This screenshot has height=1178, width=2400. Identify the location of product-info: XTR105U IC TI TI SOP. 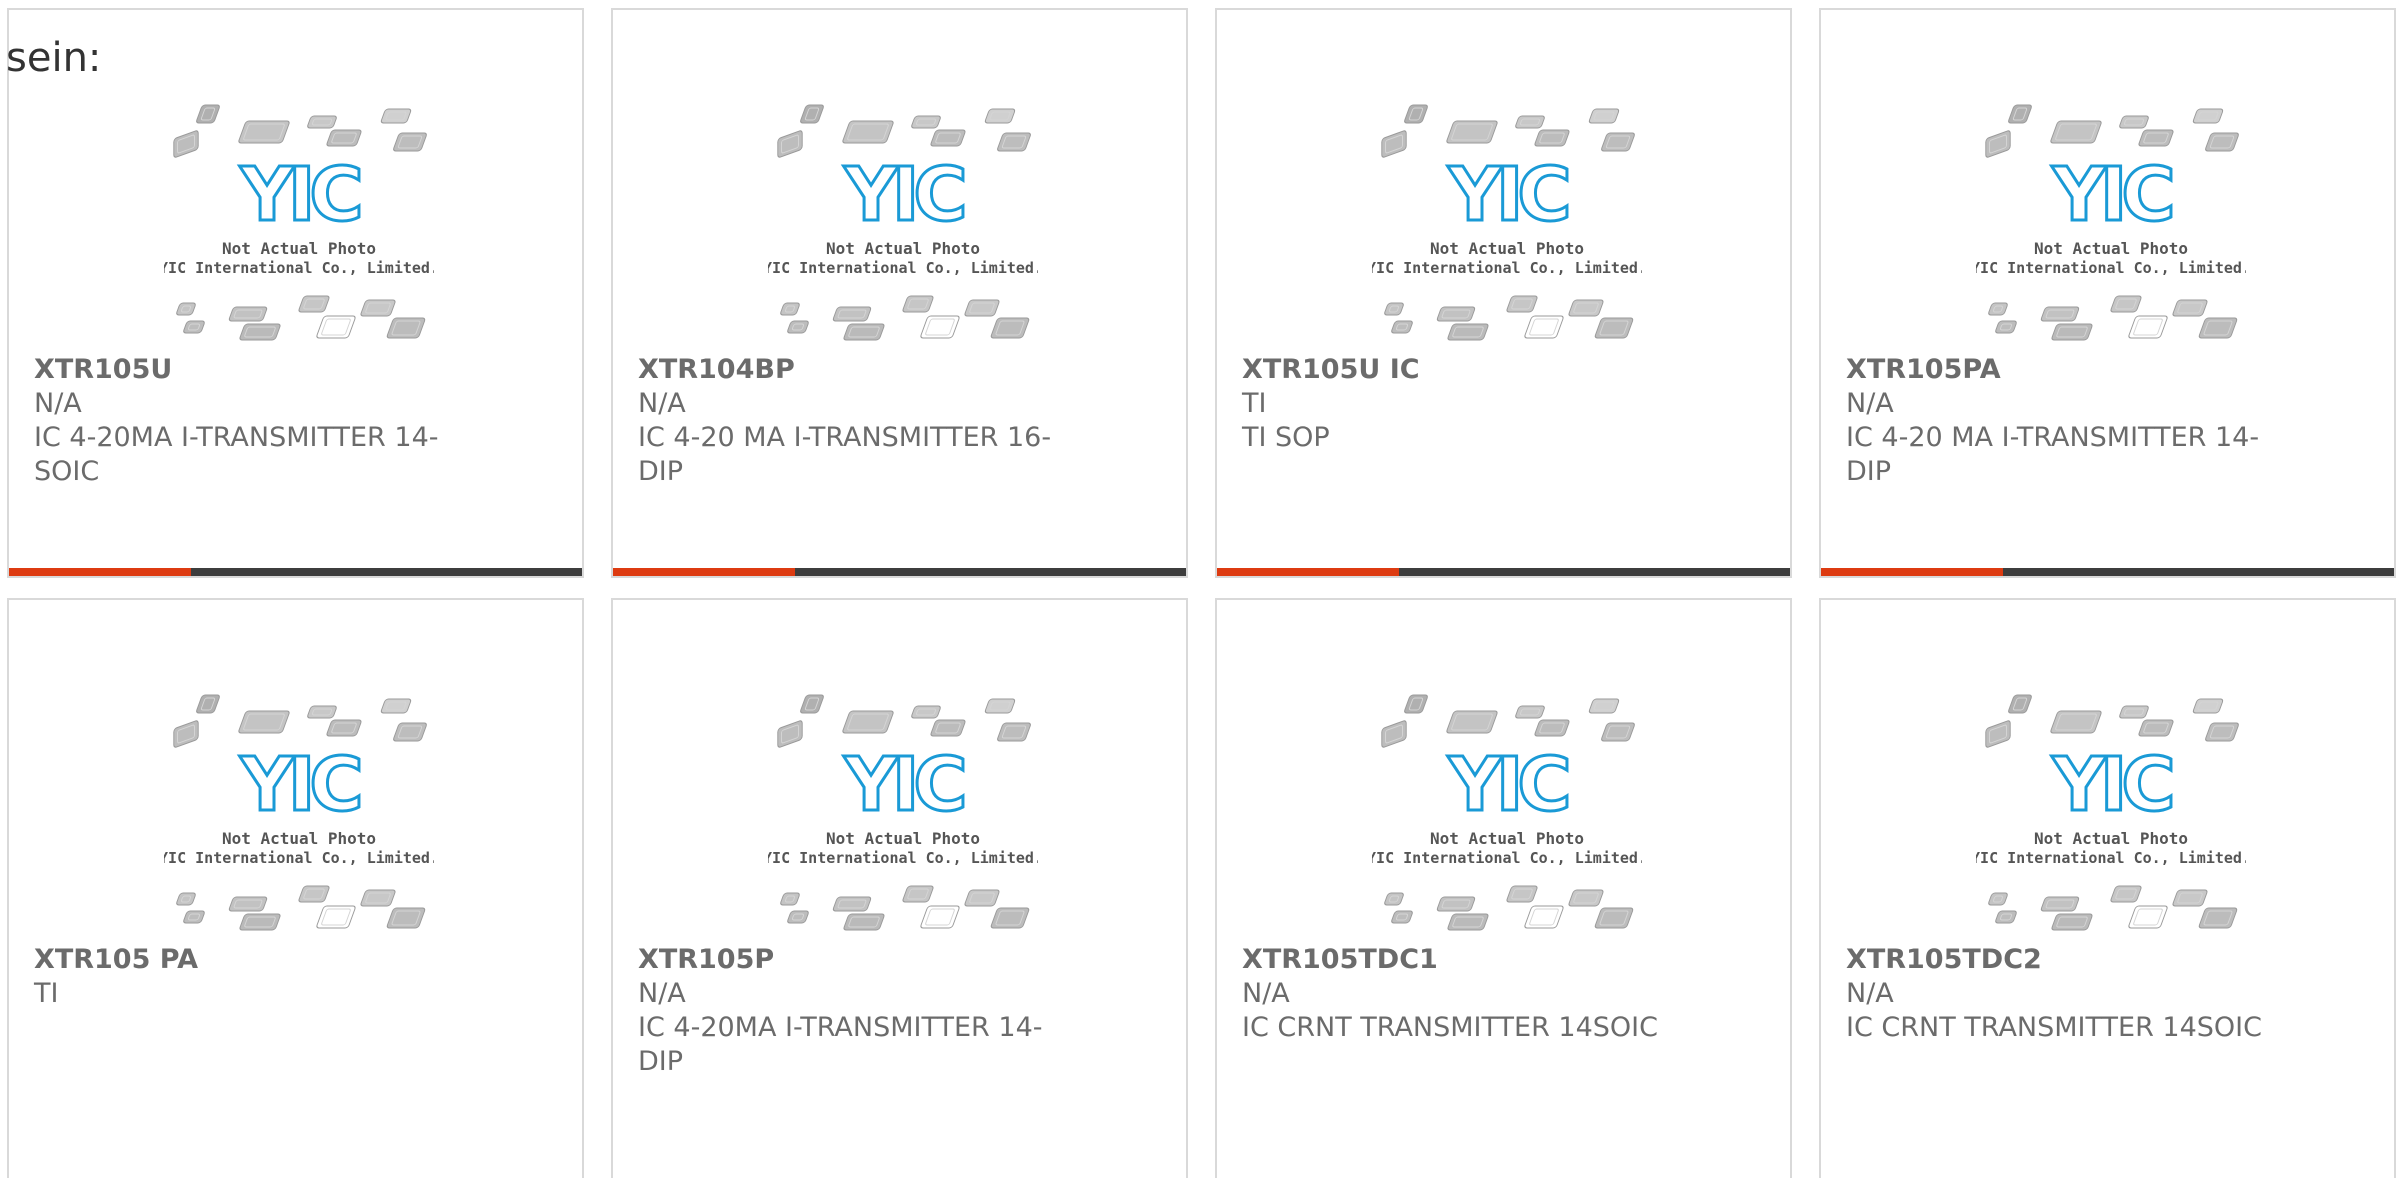
(1457, 404).